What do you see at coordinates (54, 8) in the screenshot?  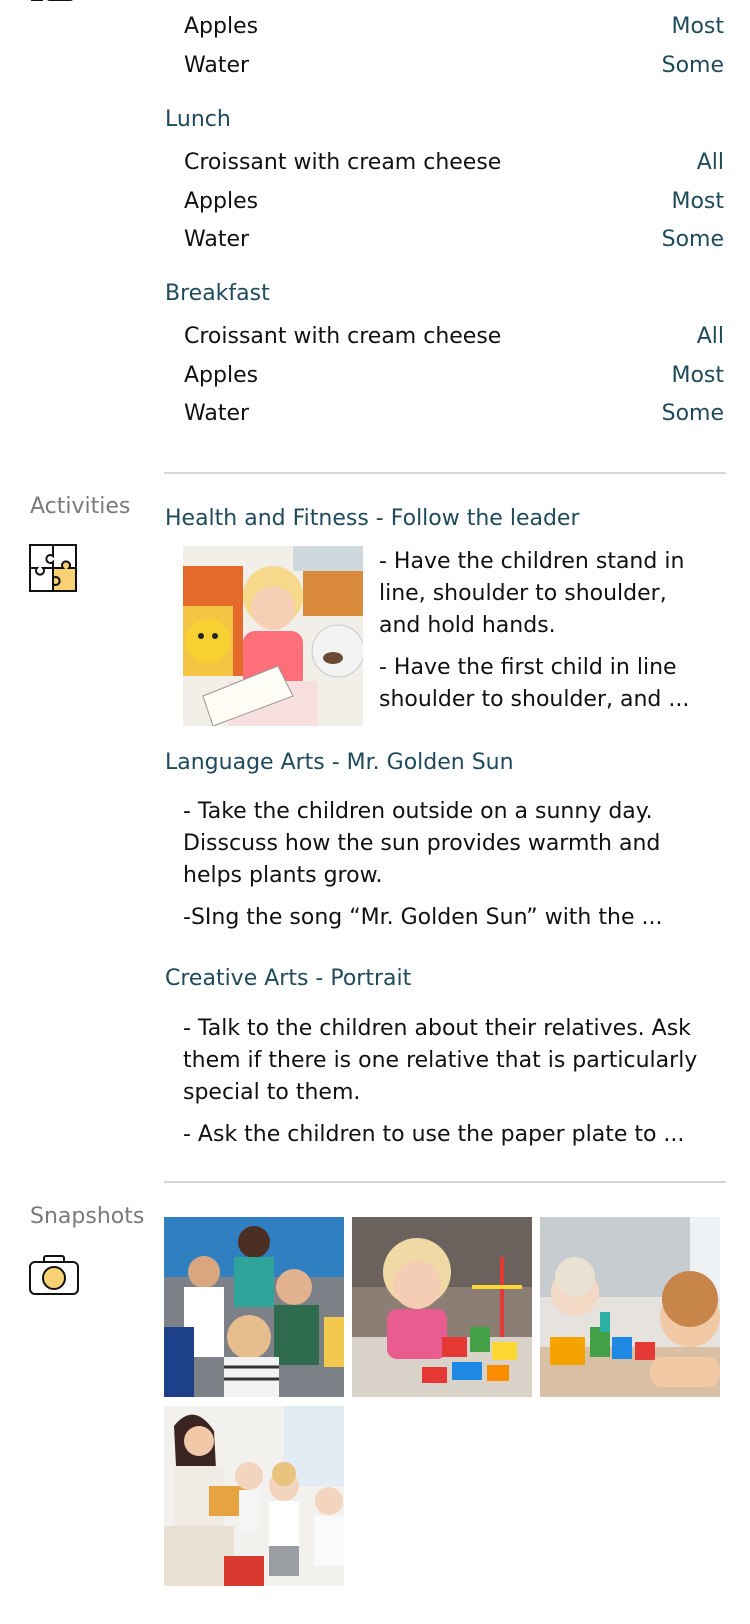 I see `meals-icon` at bounding box center [54, 8].